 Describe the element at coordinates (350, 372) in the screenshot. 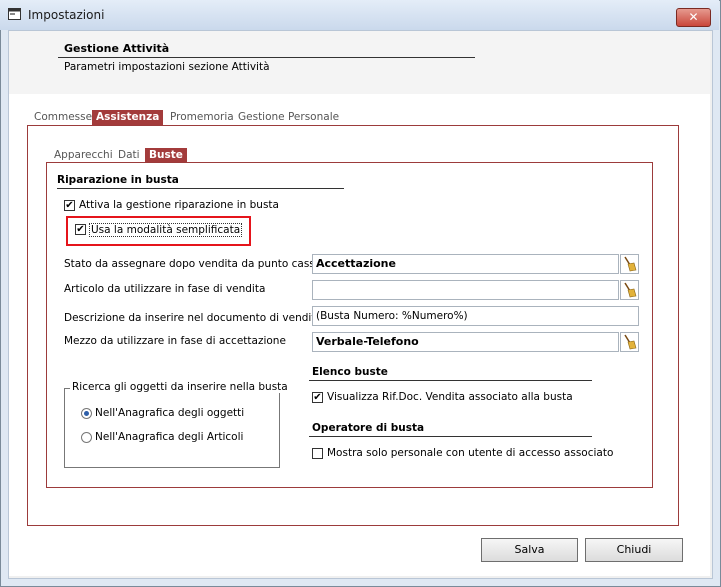

I see `elenco-buste-title: Elenco buste` at that location.